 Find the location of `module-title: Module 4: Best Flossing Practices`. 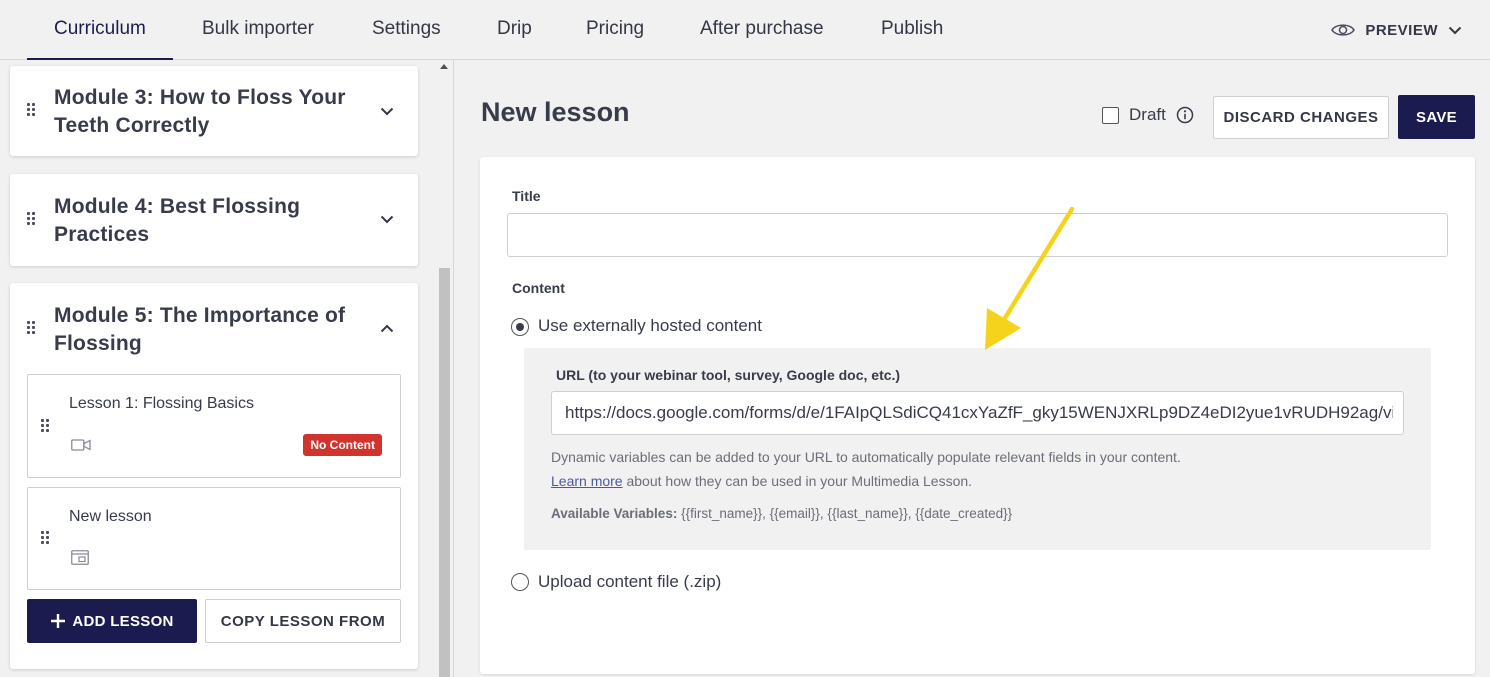

module-title: Module 4: Best Flossing Practices is located at coordinates (177, 220).